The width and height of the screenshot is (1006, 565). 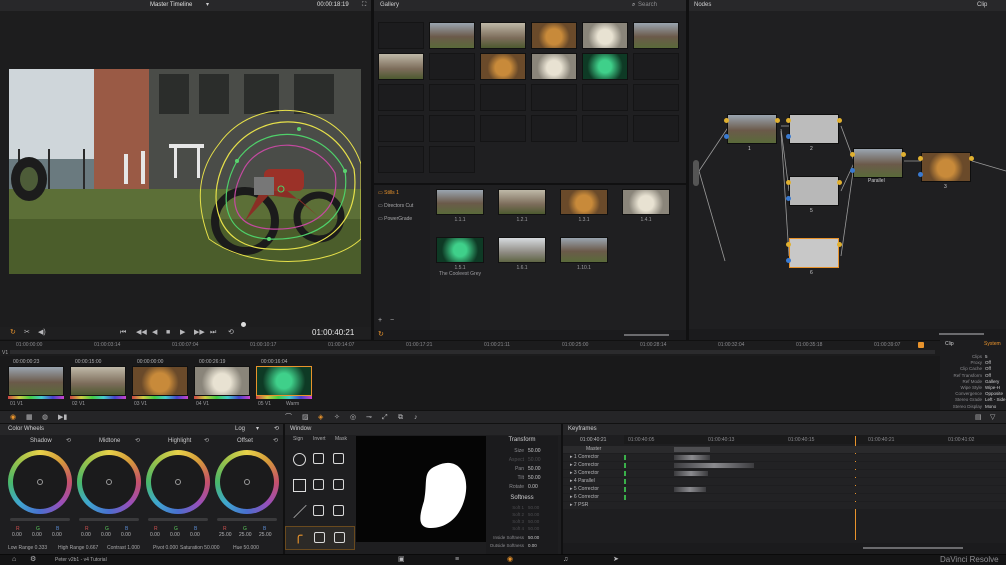 What do you see at coordinates (584, 497) in the screenshot?
I see `keyframe-track-label: ▸ 6 Corrector` at bounding box center [584, 497].